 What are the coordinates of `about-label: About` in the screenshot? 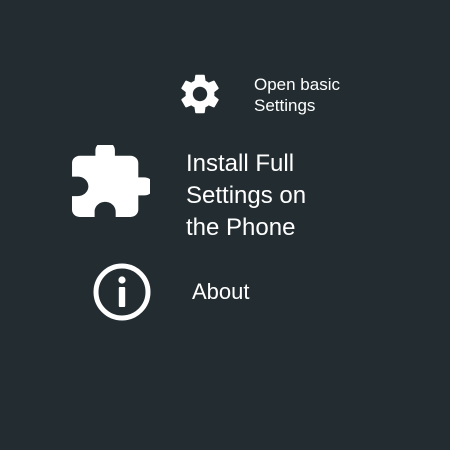 It's located at (221, 291).